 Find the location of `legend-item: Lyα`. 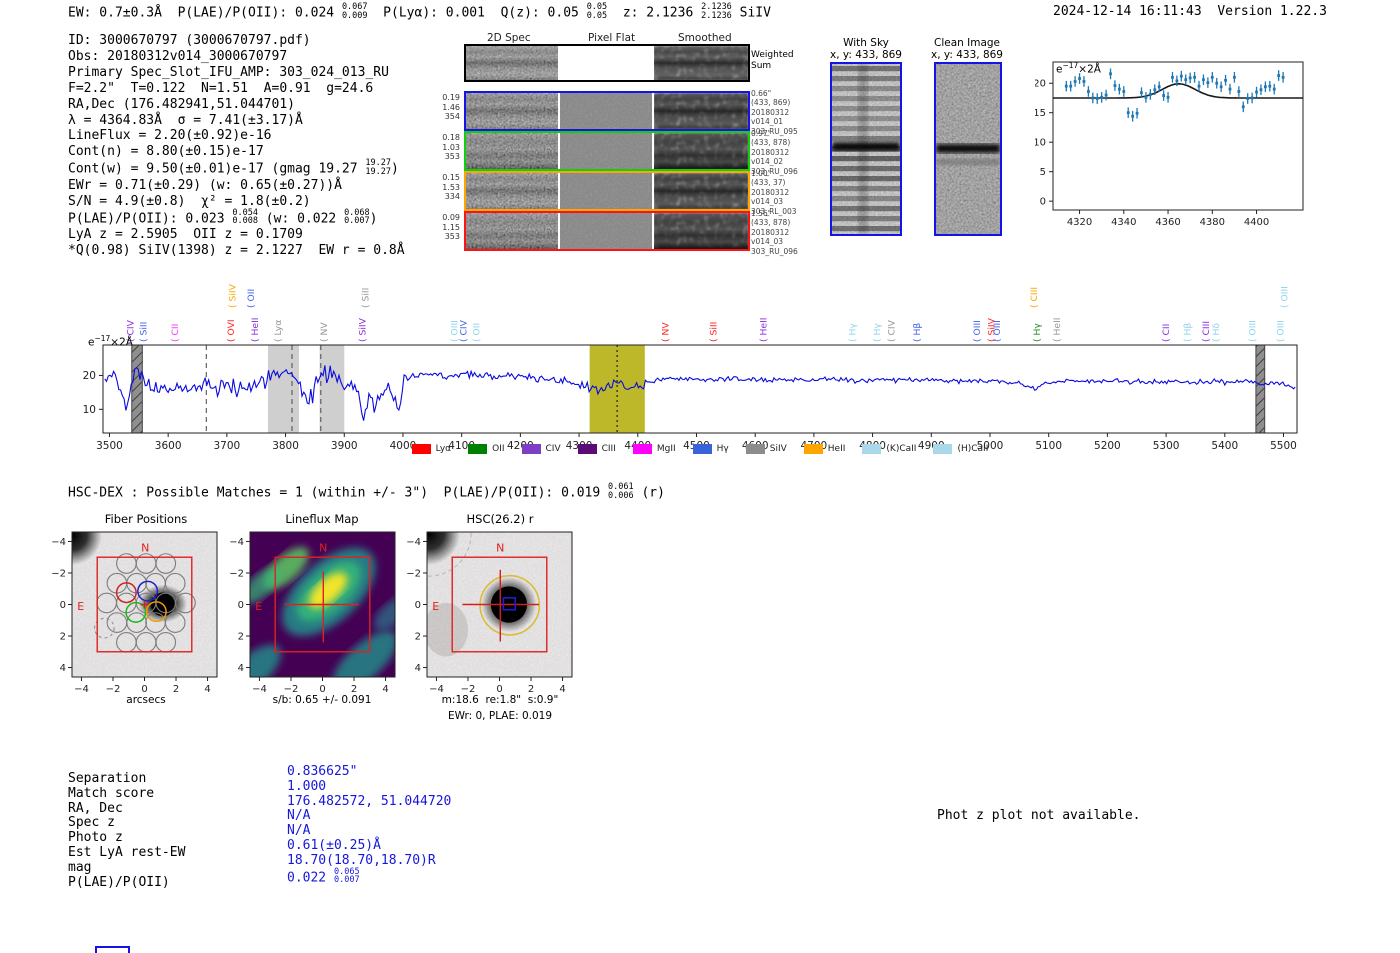

legend-item: Lyα is located at coordinates (431, 449).